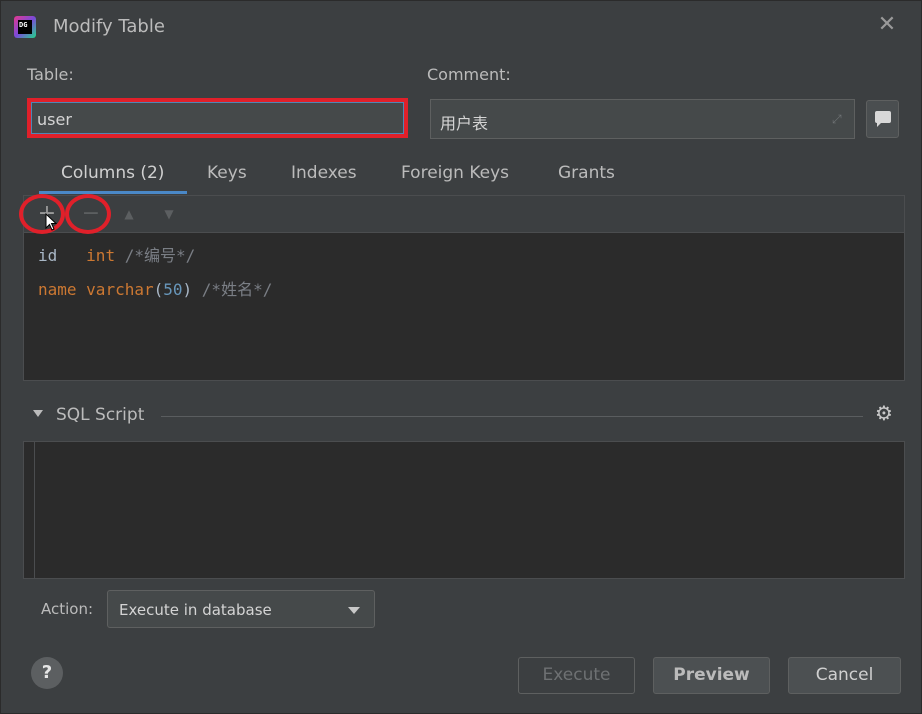 The height and width of the screenshot is (714, 922). Describe the element at coordinates (887, 413) in the screenshot. I see `gear-icon: ⚙` at that location.